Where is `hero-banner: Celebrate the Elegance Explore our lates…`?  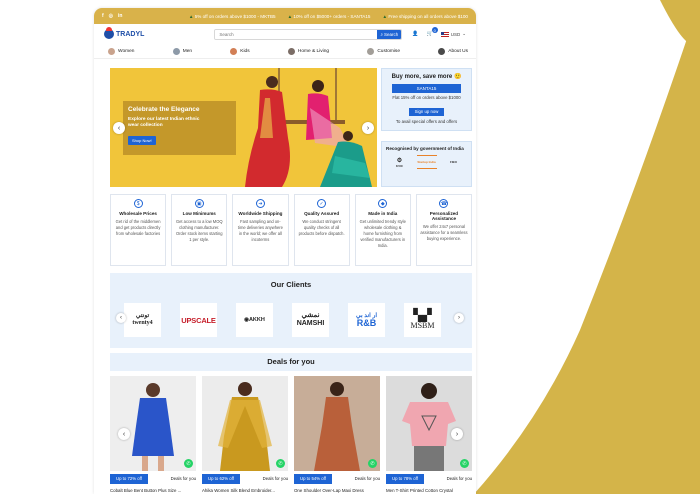
hero-banner: Celebrate the Elegance Explore our lates… is located at coordinates (243, 127).